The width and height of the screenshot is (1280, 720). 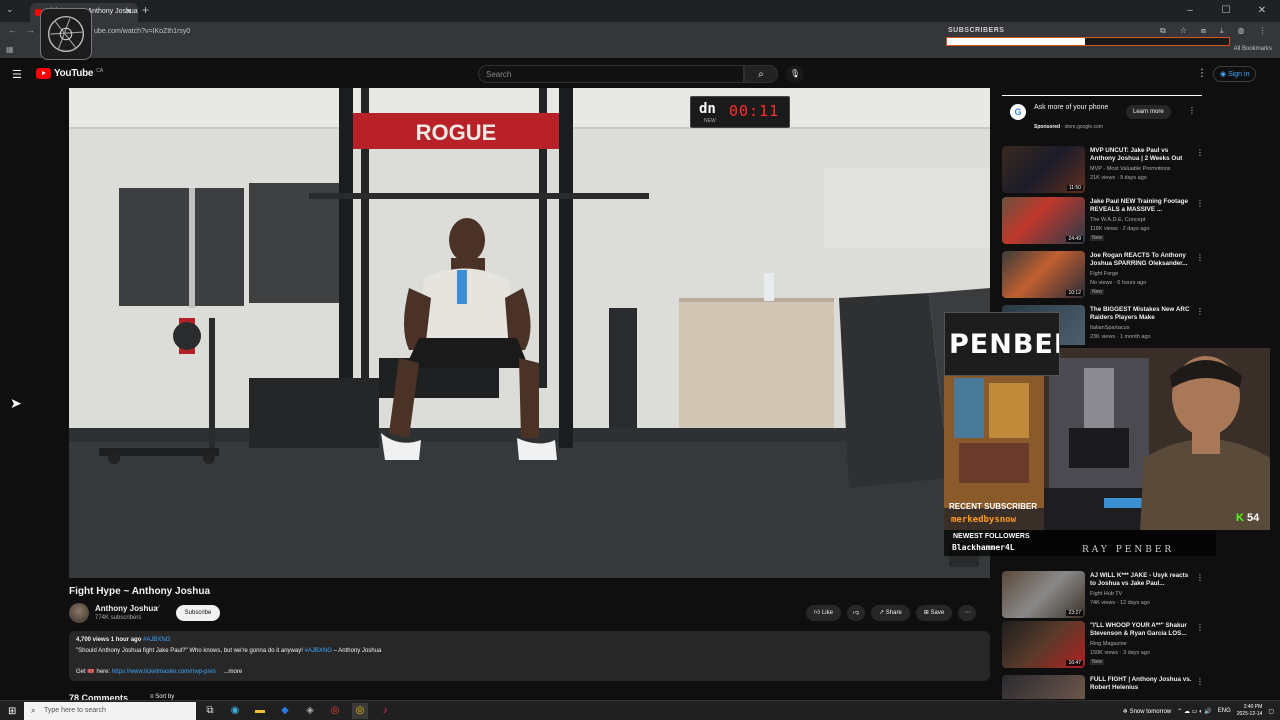 I want to click on tiktok-icon: ♪, so click(x=385, y=711).